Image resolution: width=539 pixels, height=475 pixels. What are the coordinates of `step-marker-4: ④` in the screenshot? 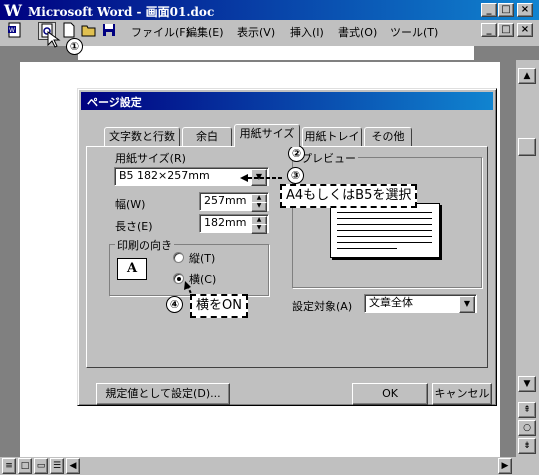 It's located at (174, 304).